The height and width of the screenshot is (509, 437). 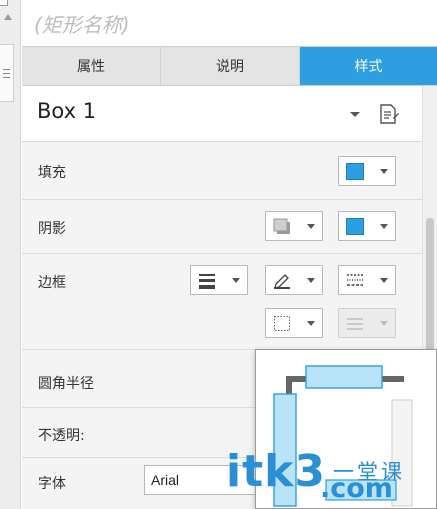 What do you see at coordinates (355, 114) in the screenshot?
I see `style-dropdown-chevron-down-icon` at bounding box center [355, 114].